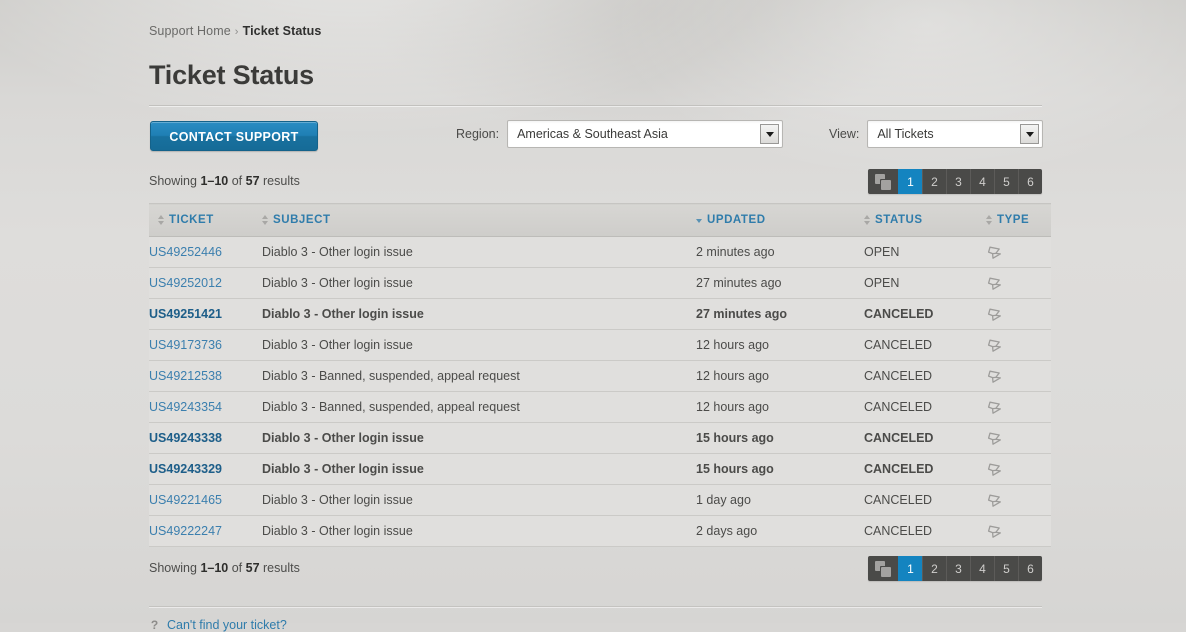  Describe the element at coordinates (279, 181) in the screenshot. I see `showing-suffix: results` at that location.